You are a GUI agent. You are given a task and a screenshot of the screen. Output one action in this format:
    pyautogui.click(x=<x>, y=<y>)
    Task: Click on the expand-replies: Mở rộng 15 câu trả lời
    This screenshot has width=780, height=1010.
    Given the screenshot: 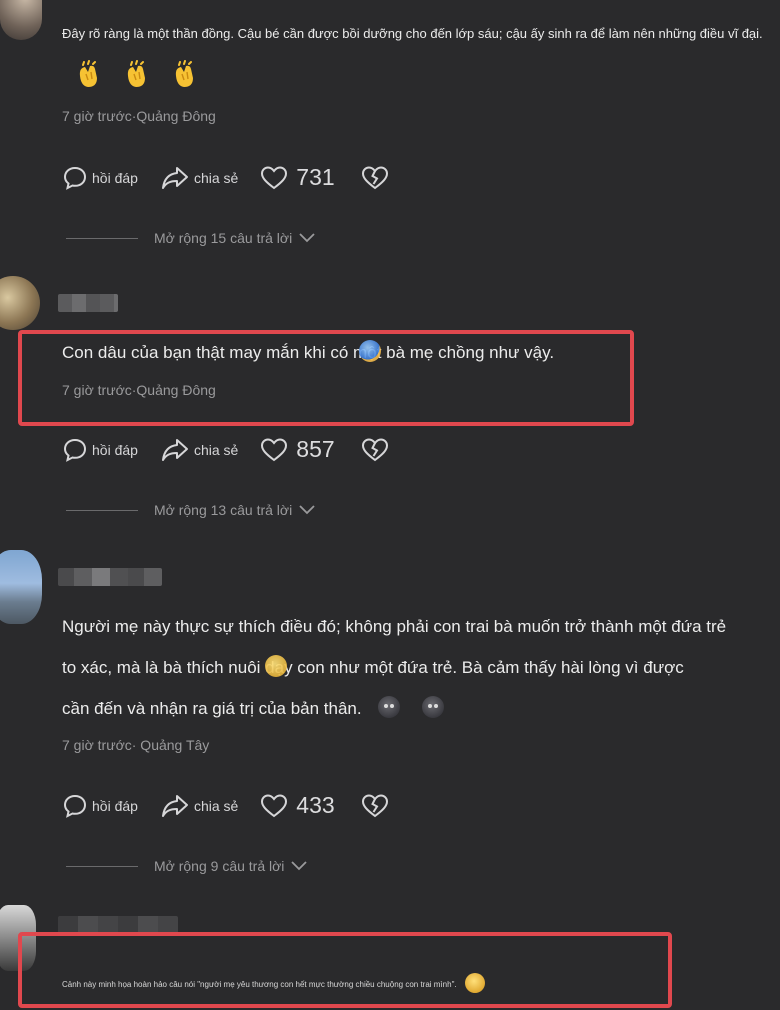 What is the action you would take?
    pyautogui.click(x=191, y=238)
    